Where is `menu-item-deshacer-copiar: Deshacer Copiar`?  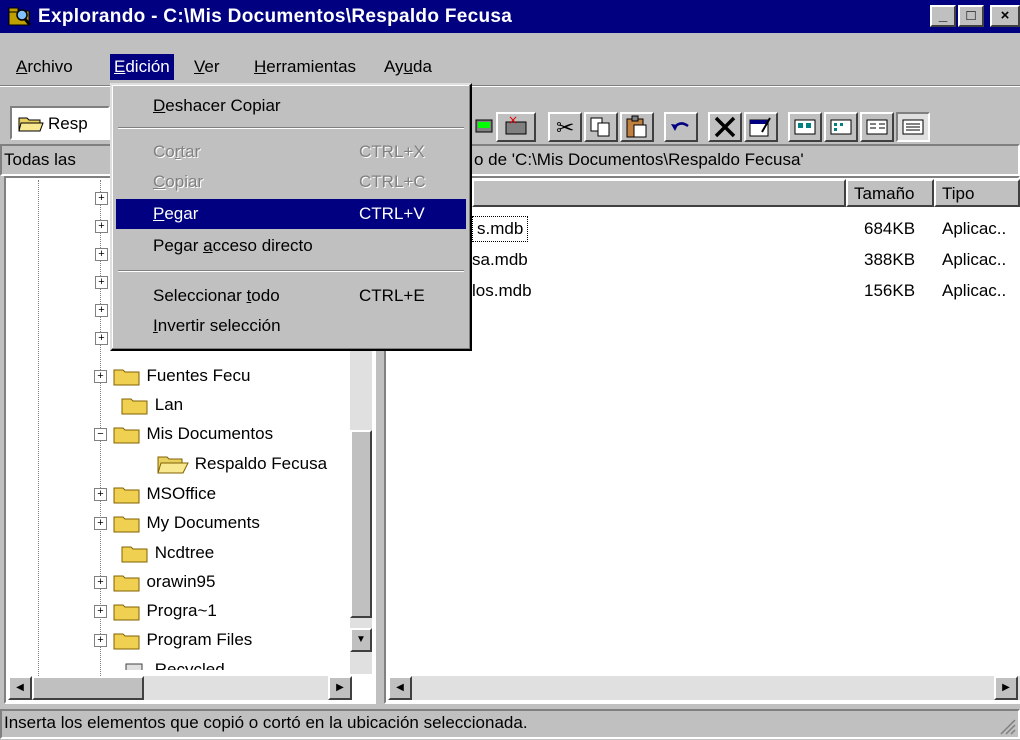 menu-item-deshacer-copiar: Deshacer Copiar is located at coordinates (291, 106).